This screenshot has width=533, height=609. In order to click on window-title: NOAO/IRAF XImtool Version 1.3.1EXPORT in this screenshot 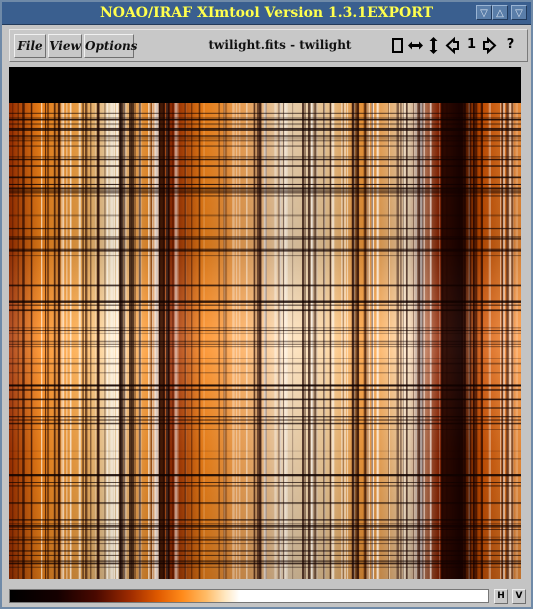, I will do `click(266, 13)`.